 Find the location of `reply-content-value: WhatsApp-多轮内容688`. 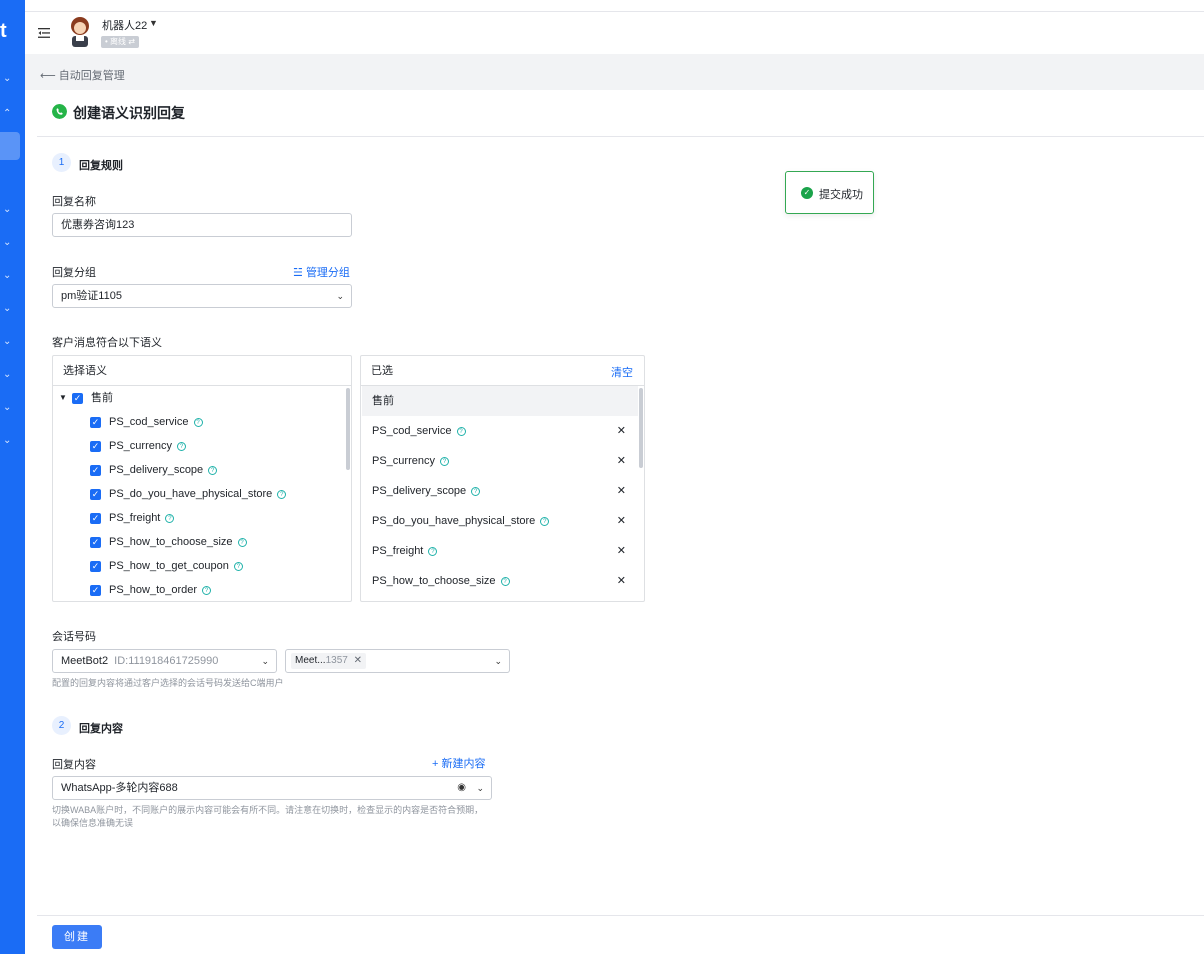

reply-content-value: WhatsApp-多轮内容688 is located at coordinates (119, 788).